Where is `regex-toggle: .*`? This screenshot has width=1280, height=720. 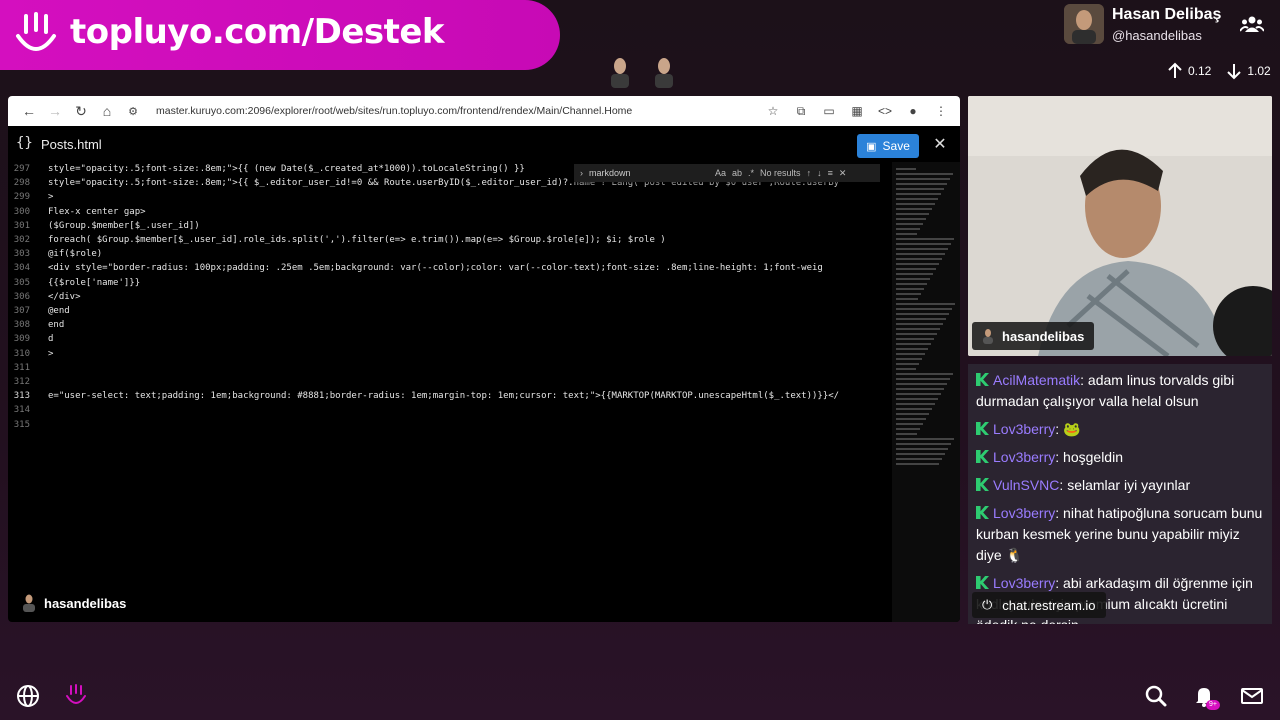 regex-toggle: .* is located at coordinates (751, 173).